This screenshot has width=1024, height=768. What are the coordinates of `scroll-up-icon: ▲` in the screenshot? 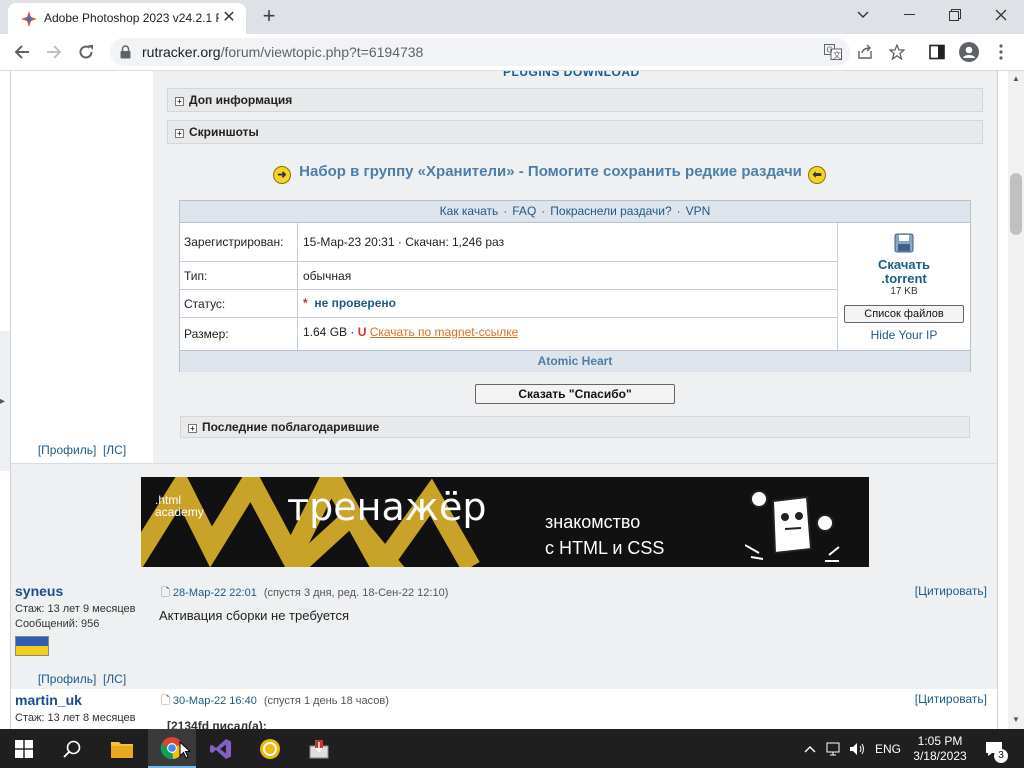 It's located at (1016, 78).